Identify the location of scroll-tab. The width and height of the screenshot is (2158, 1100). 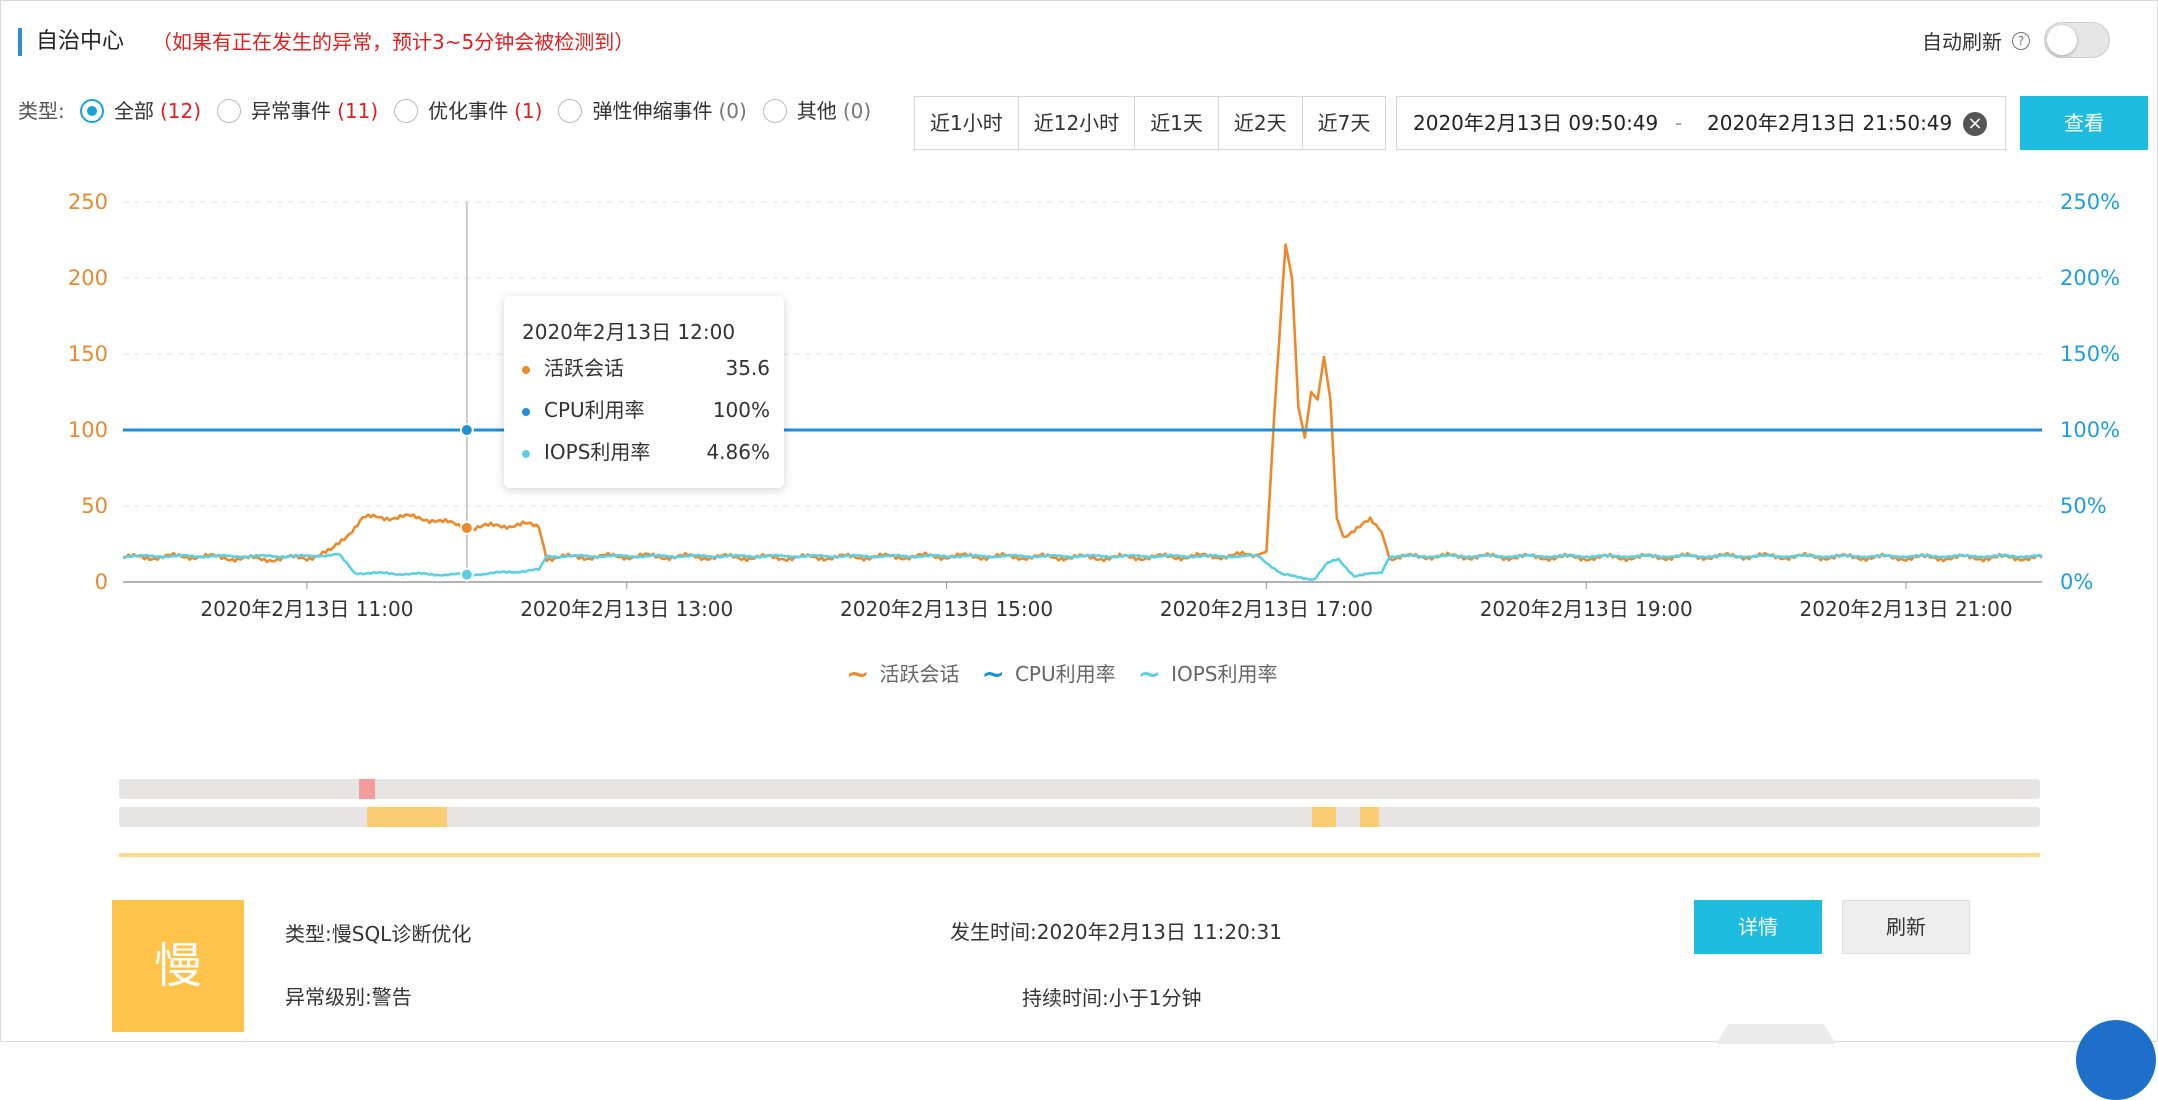
(1776, 1034).